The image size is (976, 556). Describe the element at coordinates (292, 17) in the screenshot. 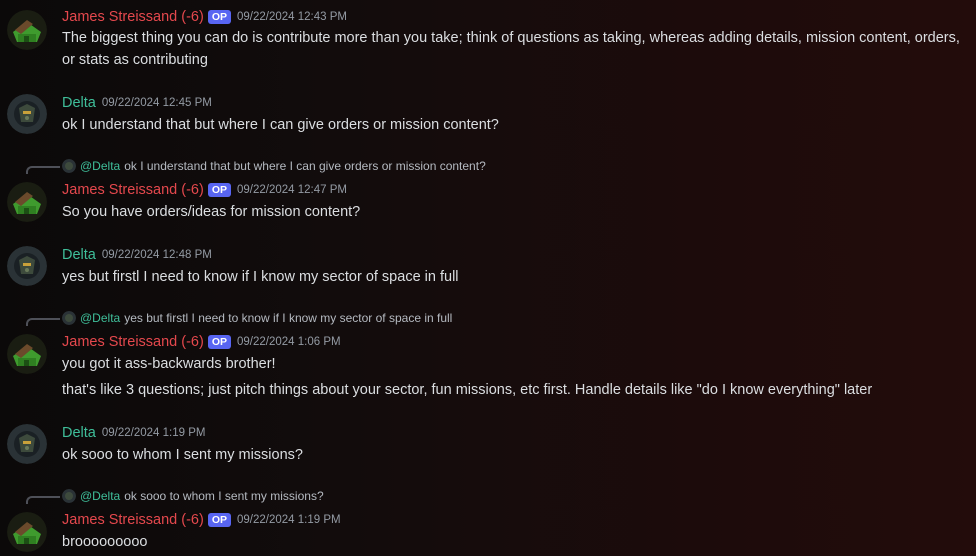

I see `timestamp: 09/22/2024 12:43 PM` at that location.